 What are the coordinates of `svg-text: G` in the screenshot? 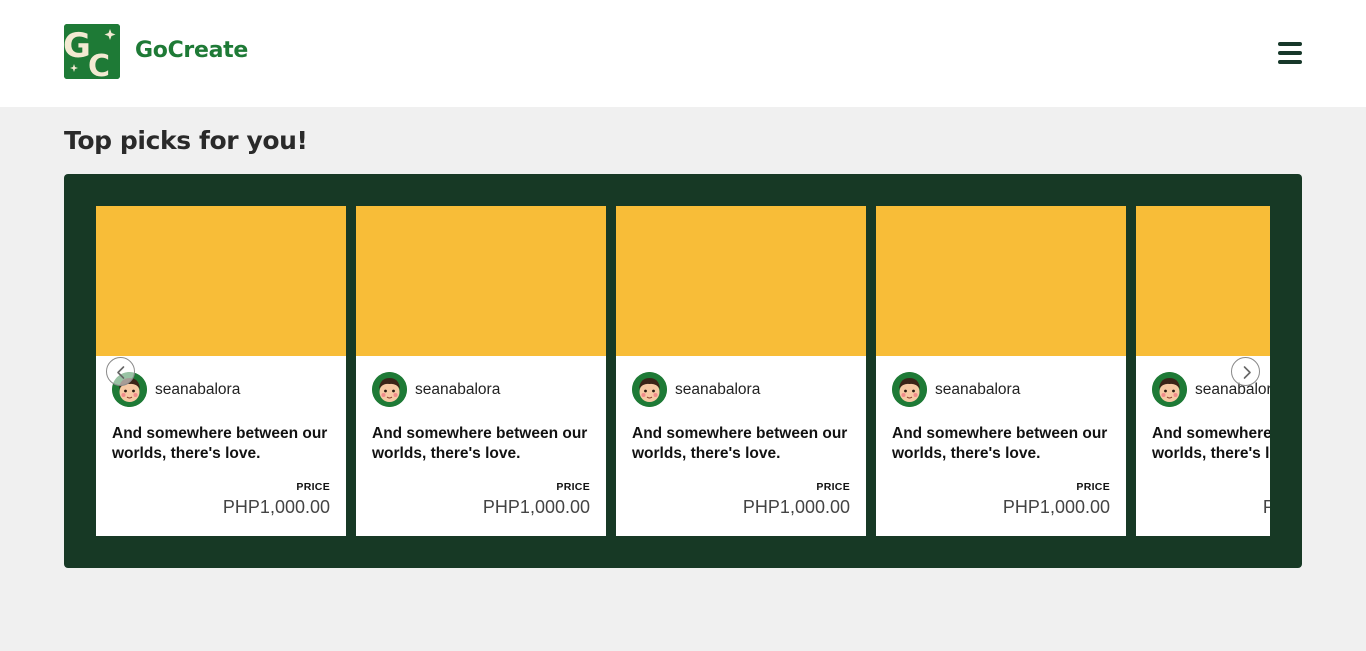 It's located at (77, 46).